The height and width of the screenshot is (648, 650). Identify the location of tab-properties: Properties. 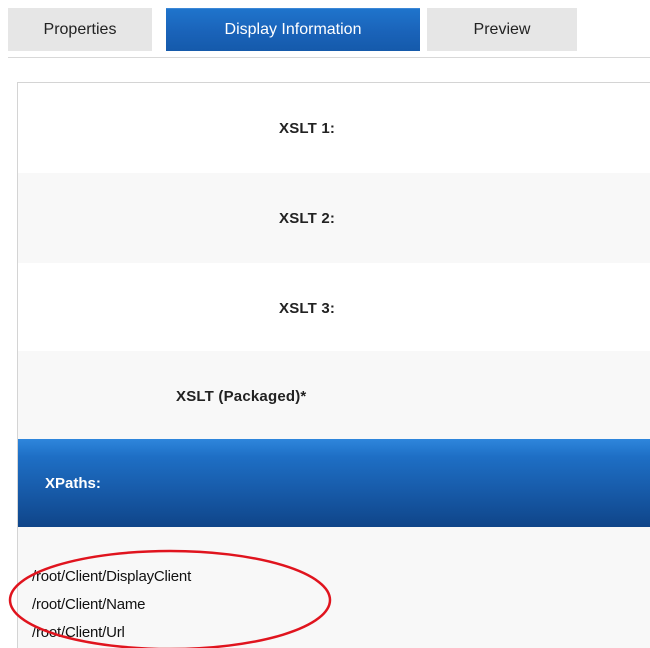
(80, 29).